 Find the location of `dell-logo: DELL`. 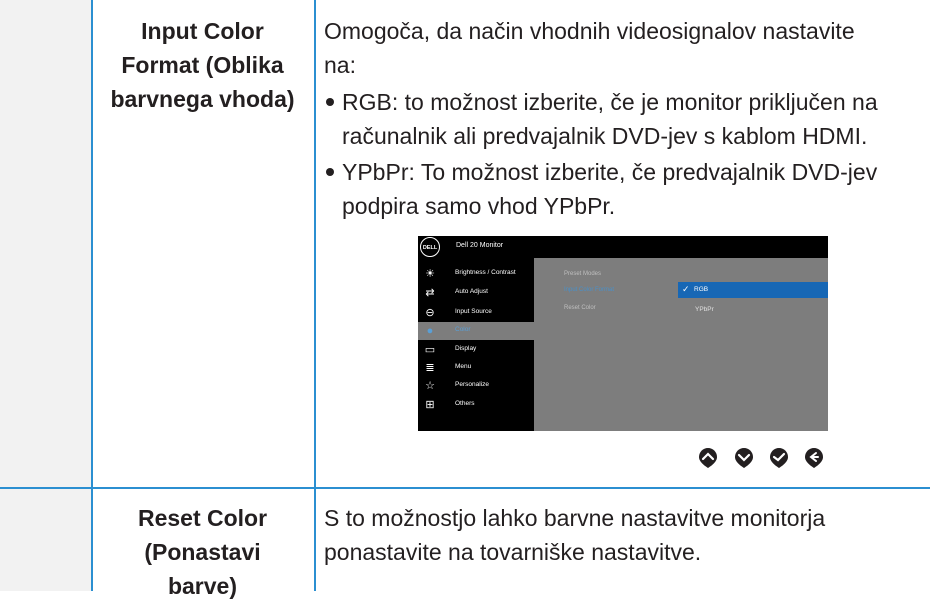

dell-logo: DELL is located at coordinates (430, 247).